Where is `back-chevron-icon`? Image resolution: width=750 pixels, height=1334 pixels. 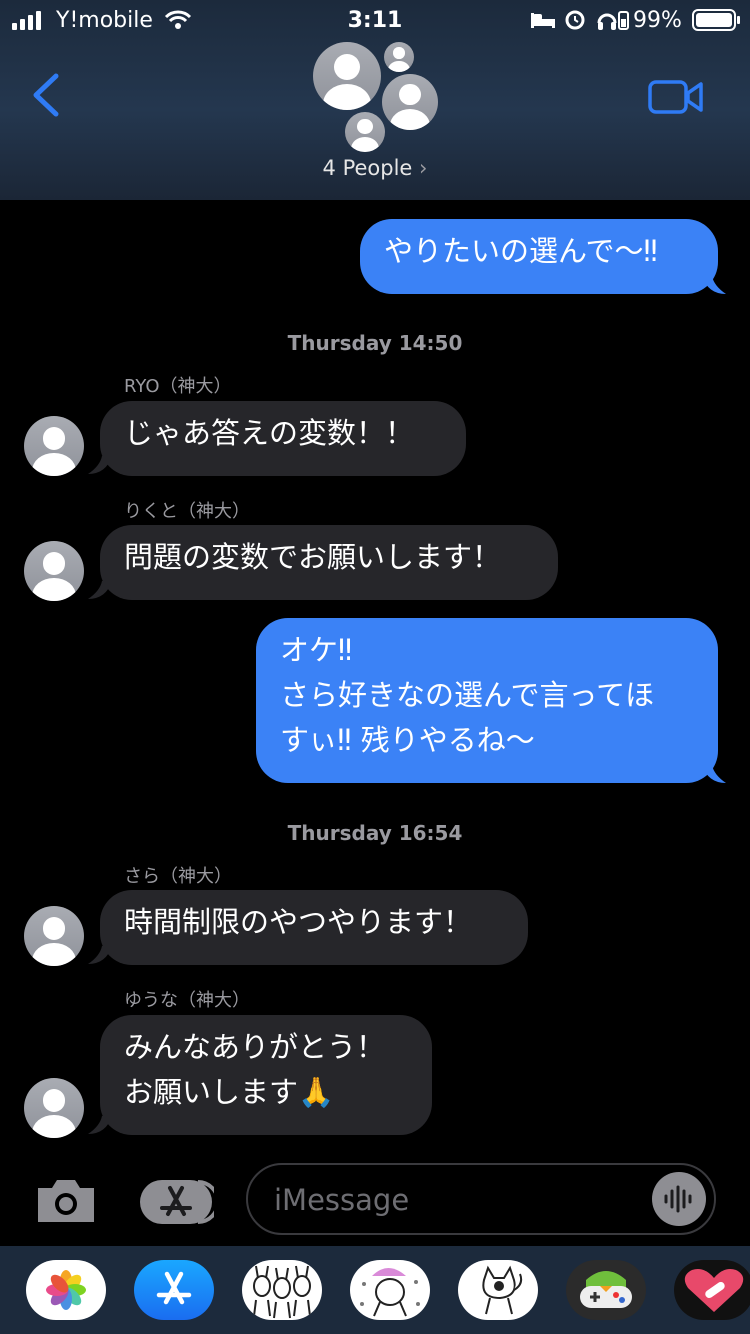
back-chevron-icon is located at coordinates (45, 95).